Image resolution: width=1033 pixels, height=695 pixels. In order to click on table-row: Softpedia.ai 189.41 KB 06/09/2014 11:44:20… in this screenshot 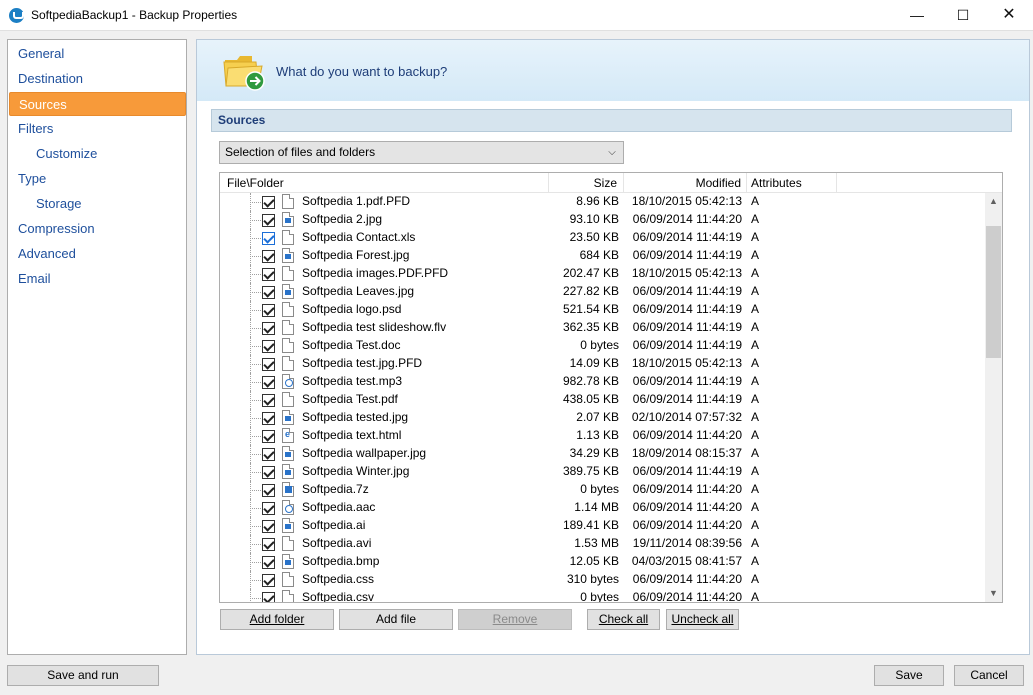, I will do `click(602, 526)`.